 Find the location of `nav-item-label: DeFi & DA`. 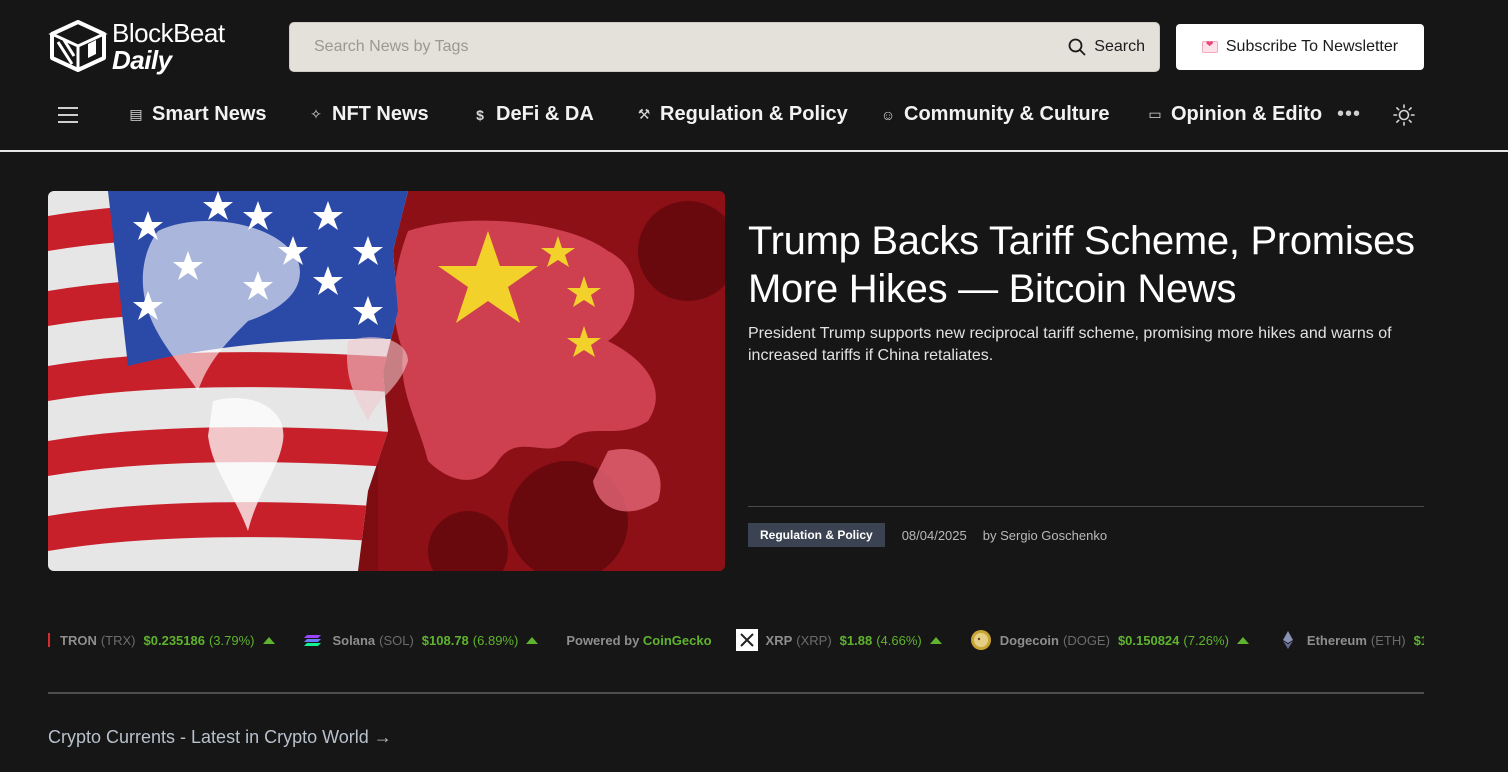

nav-item-label: DeFi & DA is located at coordinates (545, 114).